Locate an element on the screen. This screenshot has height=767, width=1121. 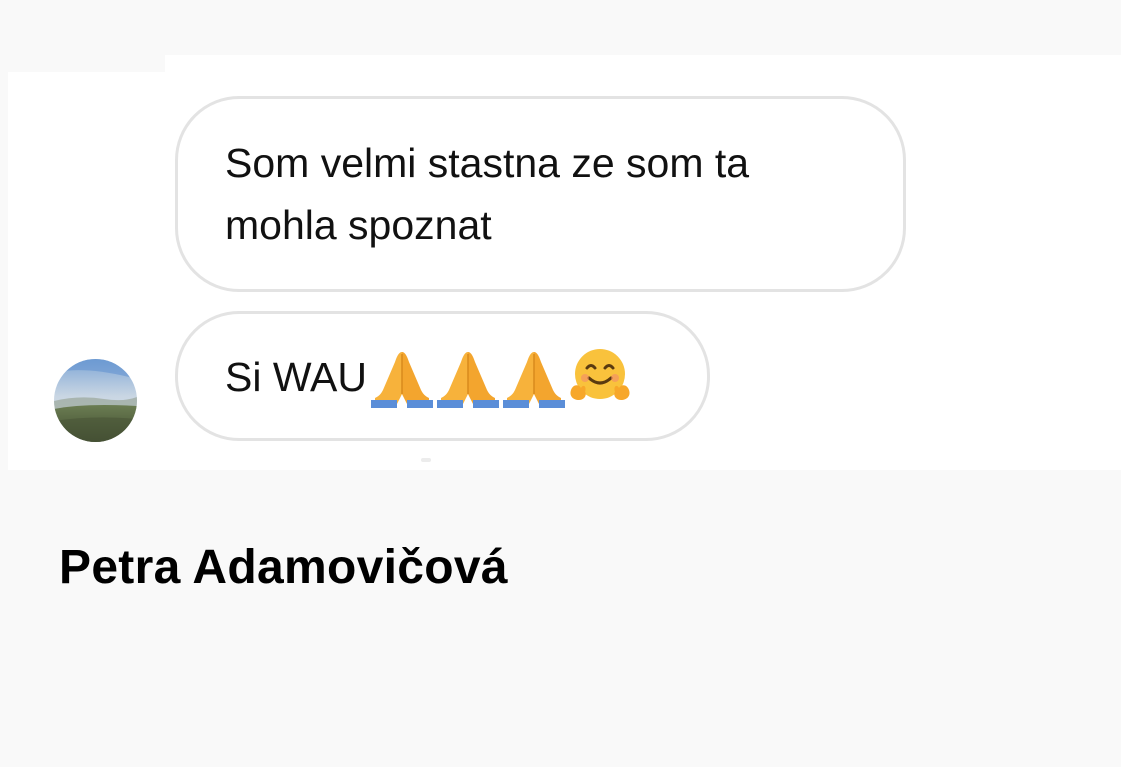
message-bubble: Si WAU is located at coordinates (442, 376).